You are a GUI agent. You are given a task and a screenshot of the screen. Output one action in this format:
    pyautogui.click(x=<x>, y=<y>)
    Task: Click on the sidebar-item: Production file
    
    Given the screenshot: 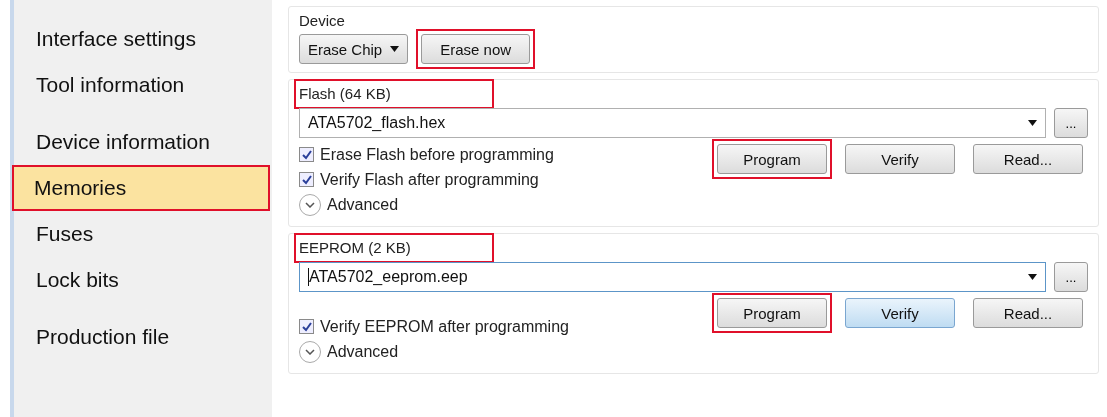 What is the action you would take?
    pyautogui.click(x=142, y=337)
    